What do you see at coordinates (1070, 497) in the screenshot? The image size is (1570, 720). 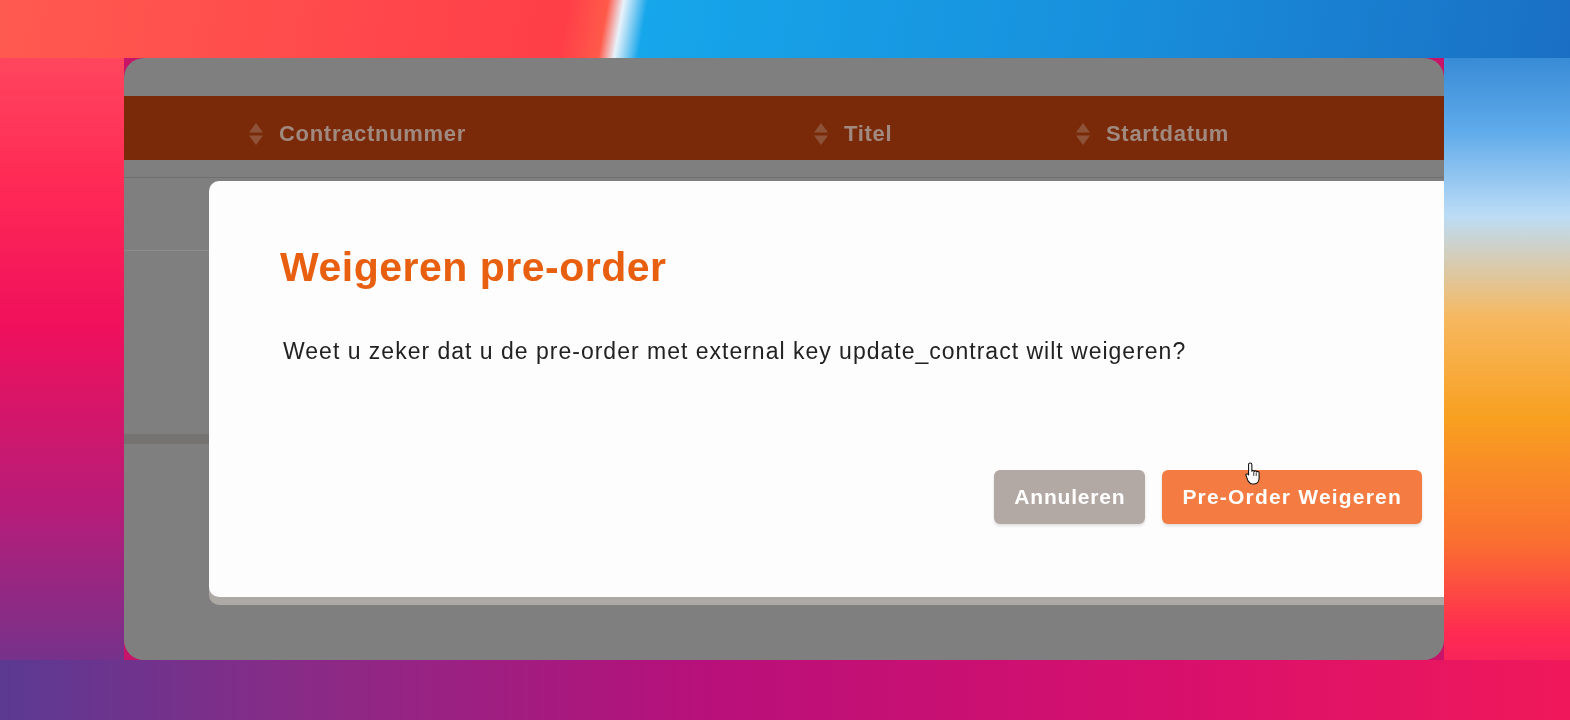 I see `cancel-button: Annuleren` at bounding box center [1070, 497].